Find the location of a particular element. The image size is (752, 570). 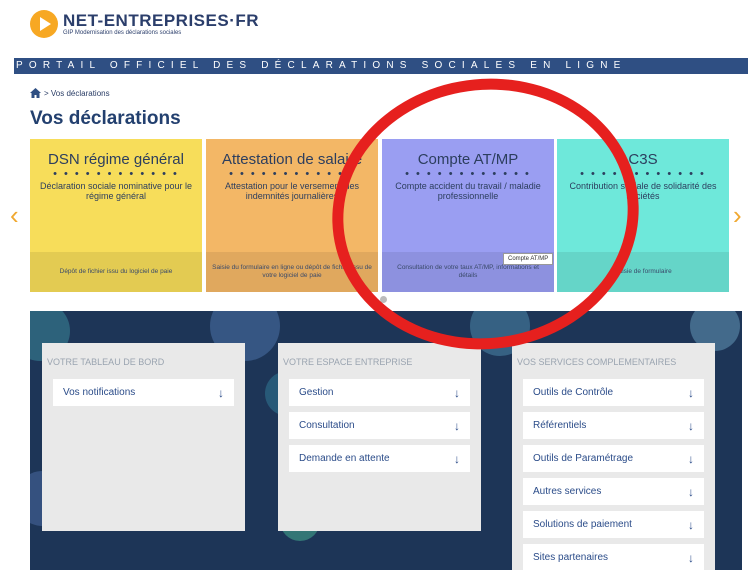

controle-tools-button: Outils de Contrôle ↓ is located at coordinates (613, 392).